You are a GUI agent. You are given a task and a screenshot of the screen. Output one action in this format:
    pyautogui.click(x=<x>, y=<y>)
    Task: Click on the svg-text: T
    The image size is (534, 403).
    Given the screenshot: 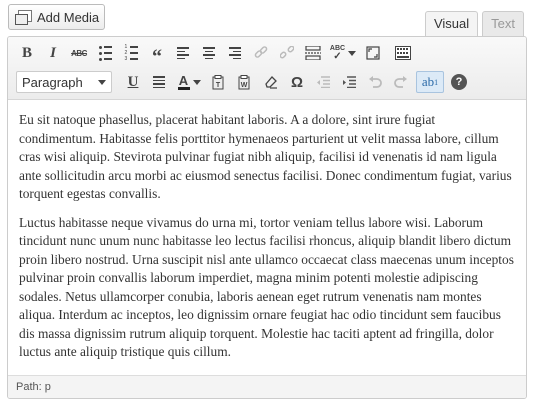 What is the action you would take?
    pyautogui.click(x=218, y=85)
    